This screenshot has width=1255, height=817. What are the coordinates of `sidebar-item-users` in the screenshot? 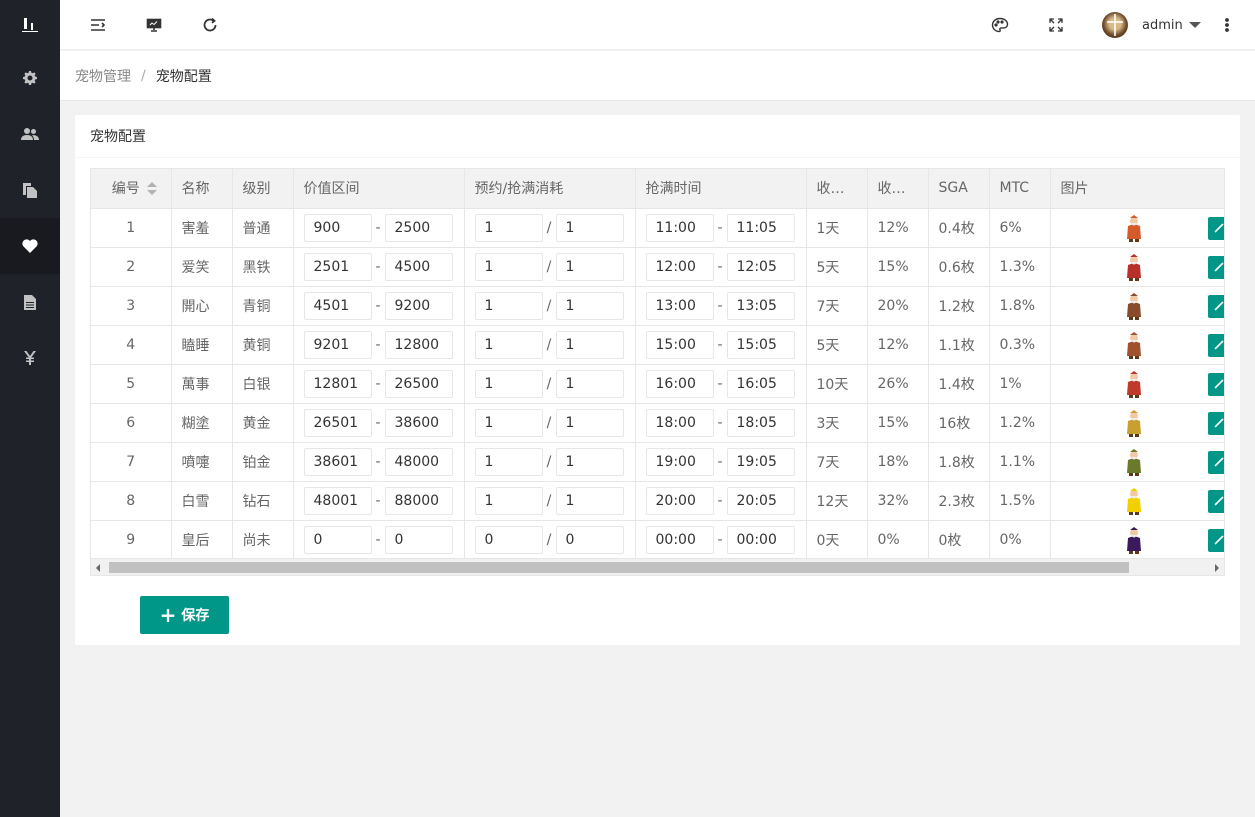 It's located at (30, 134).